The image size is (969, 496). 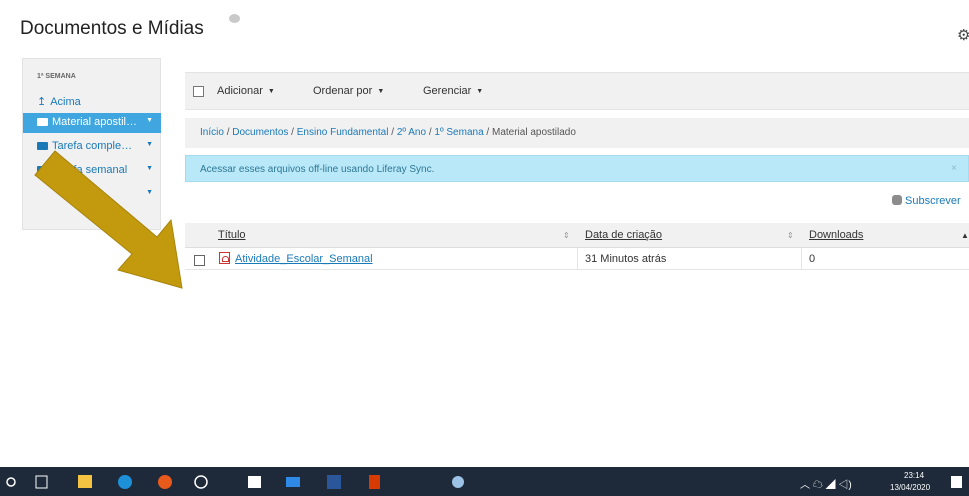 What do you see at coordinates (201, 482) in the screenshot?
I see `settings-icon` at bounding box center [201, 482].